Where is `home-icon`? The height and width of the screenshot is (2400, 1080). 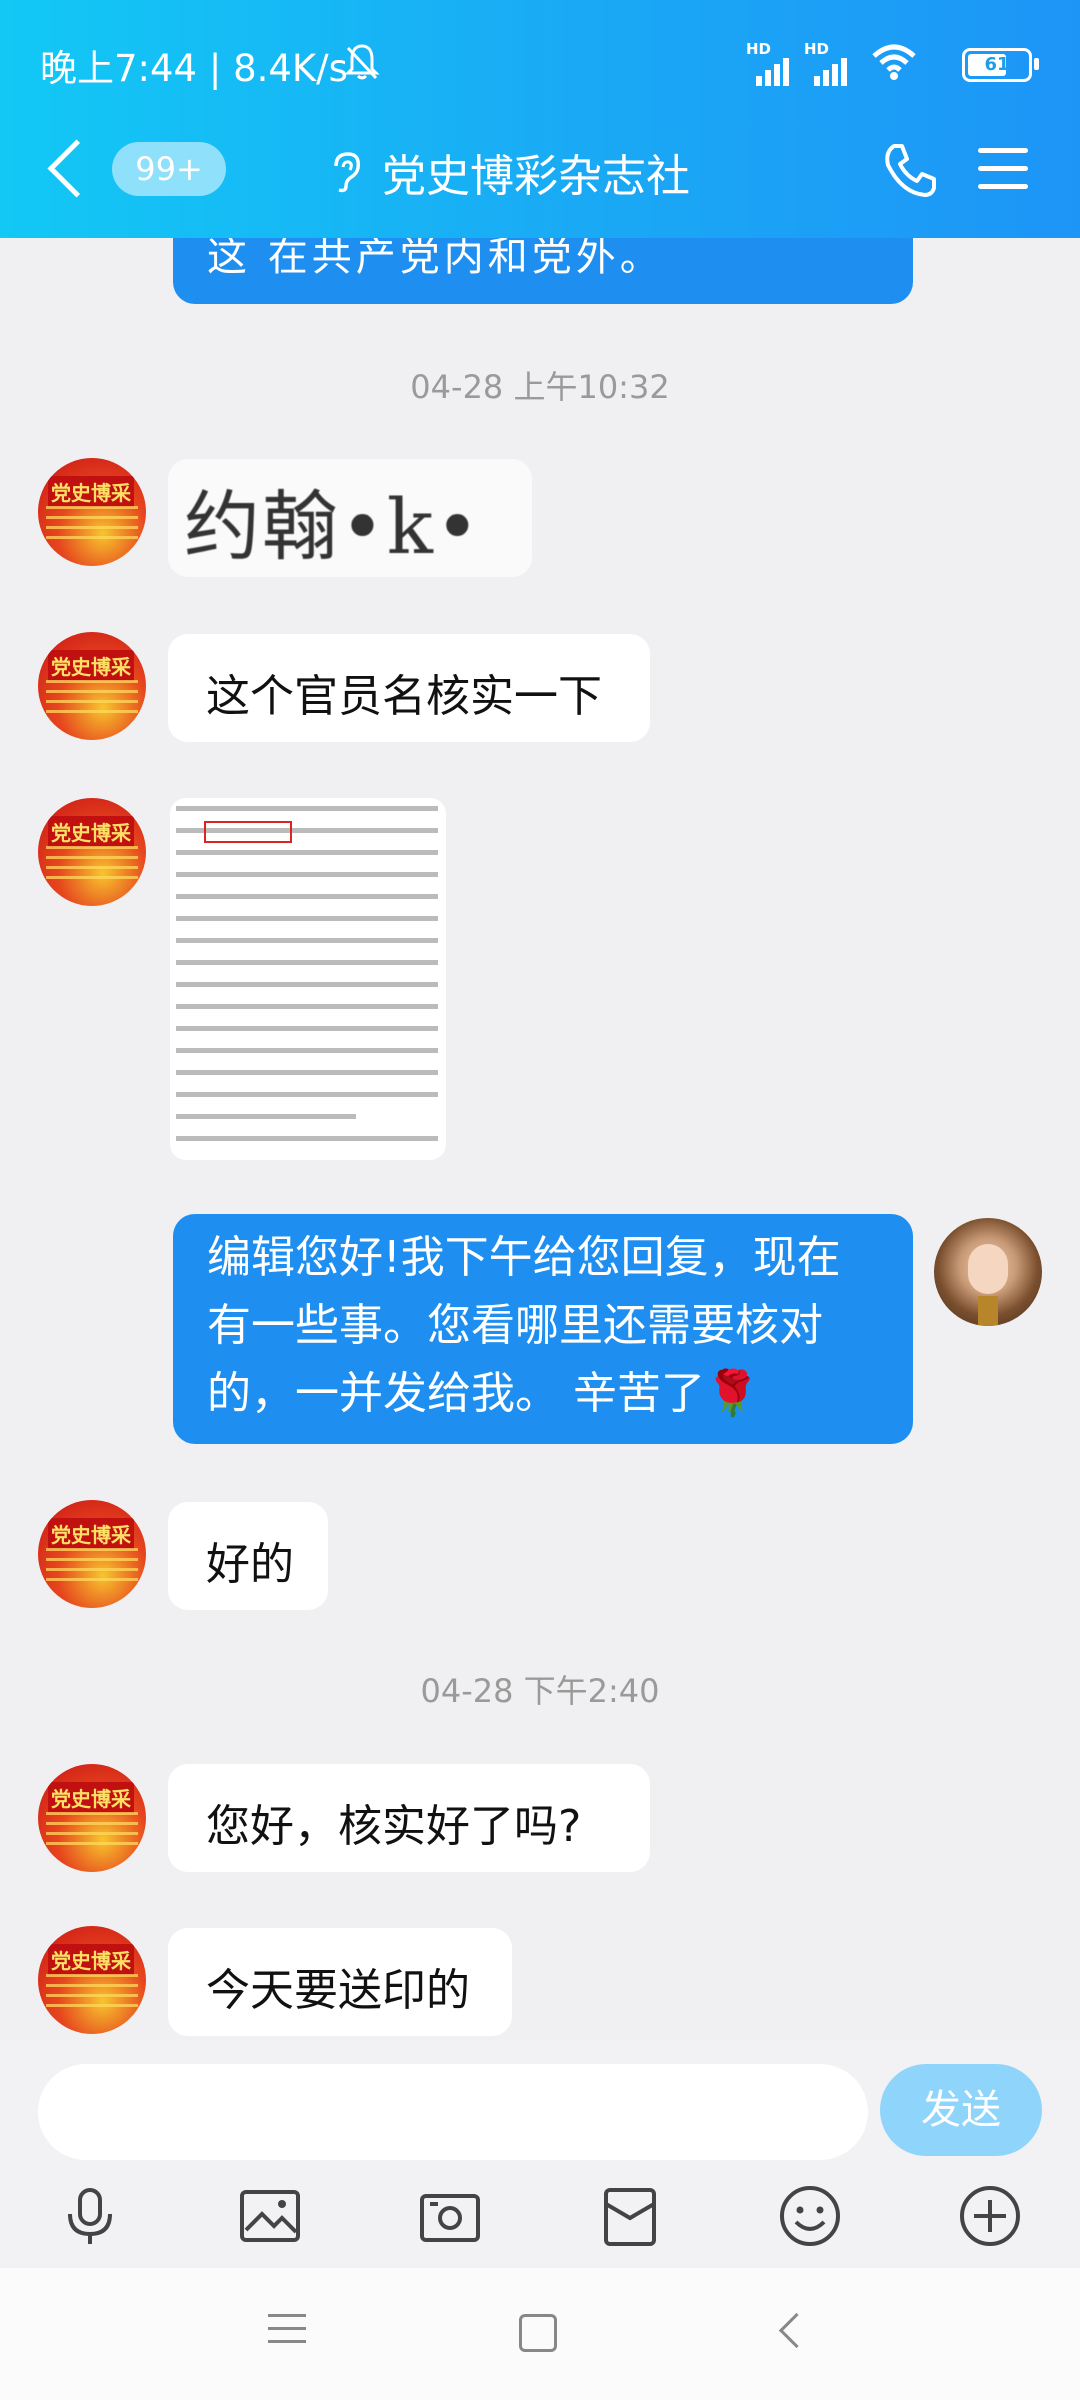 home-icon is located at coordinates (538, 2333).